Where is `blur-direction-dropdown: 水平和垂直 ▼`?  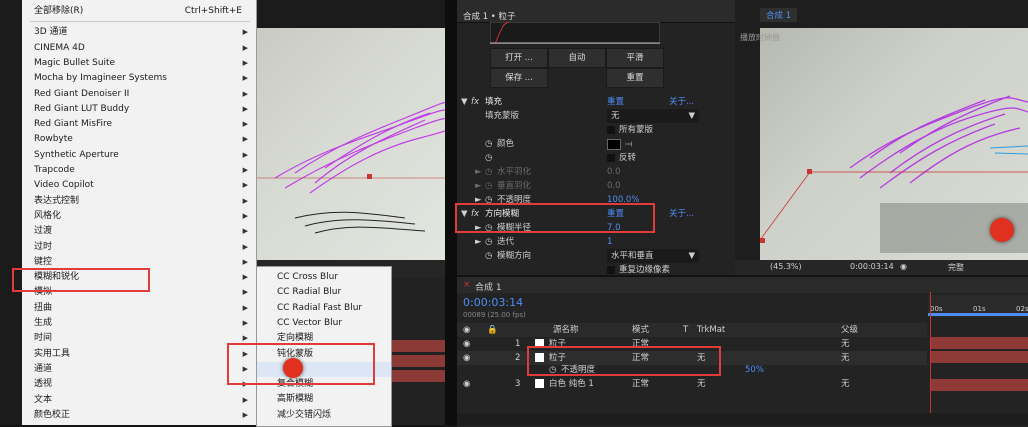
blur-direction-dropdown: 水平和垂直 ▼ is located at coordinates (653, 256).